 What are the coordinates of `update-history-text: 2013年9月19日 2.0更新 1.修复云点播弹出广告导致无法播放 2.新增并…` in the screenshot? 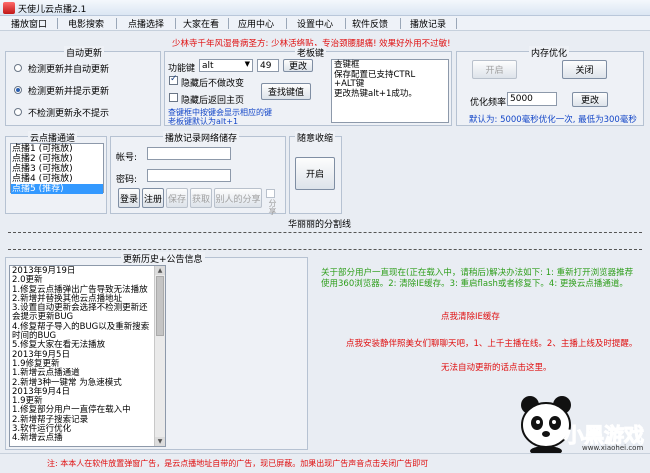 It's located at (87, 356).